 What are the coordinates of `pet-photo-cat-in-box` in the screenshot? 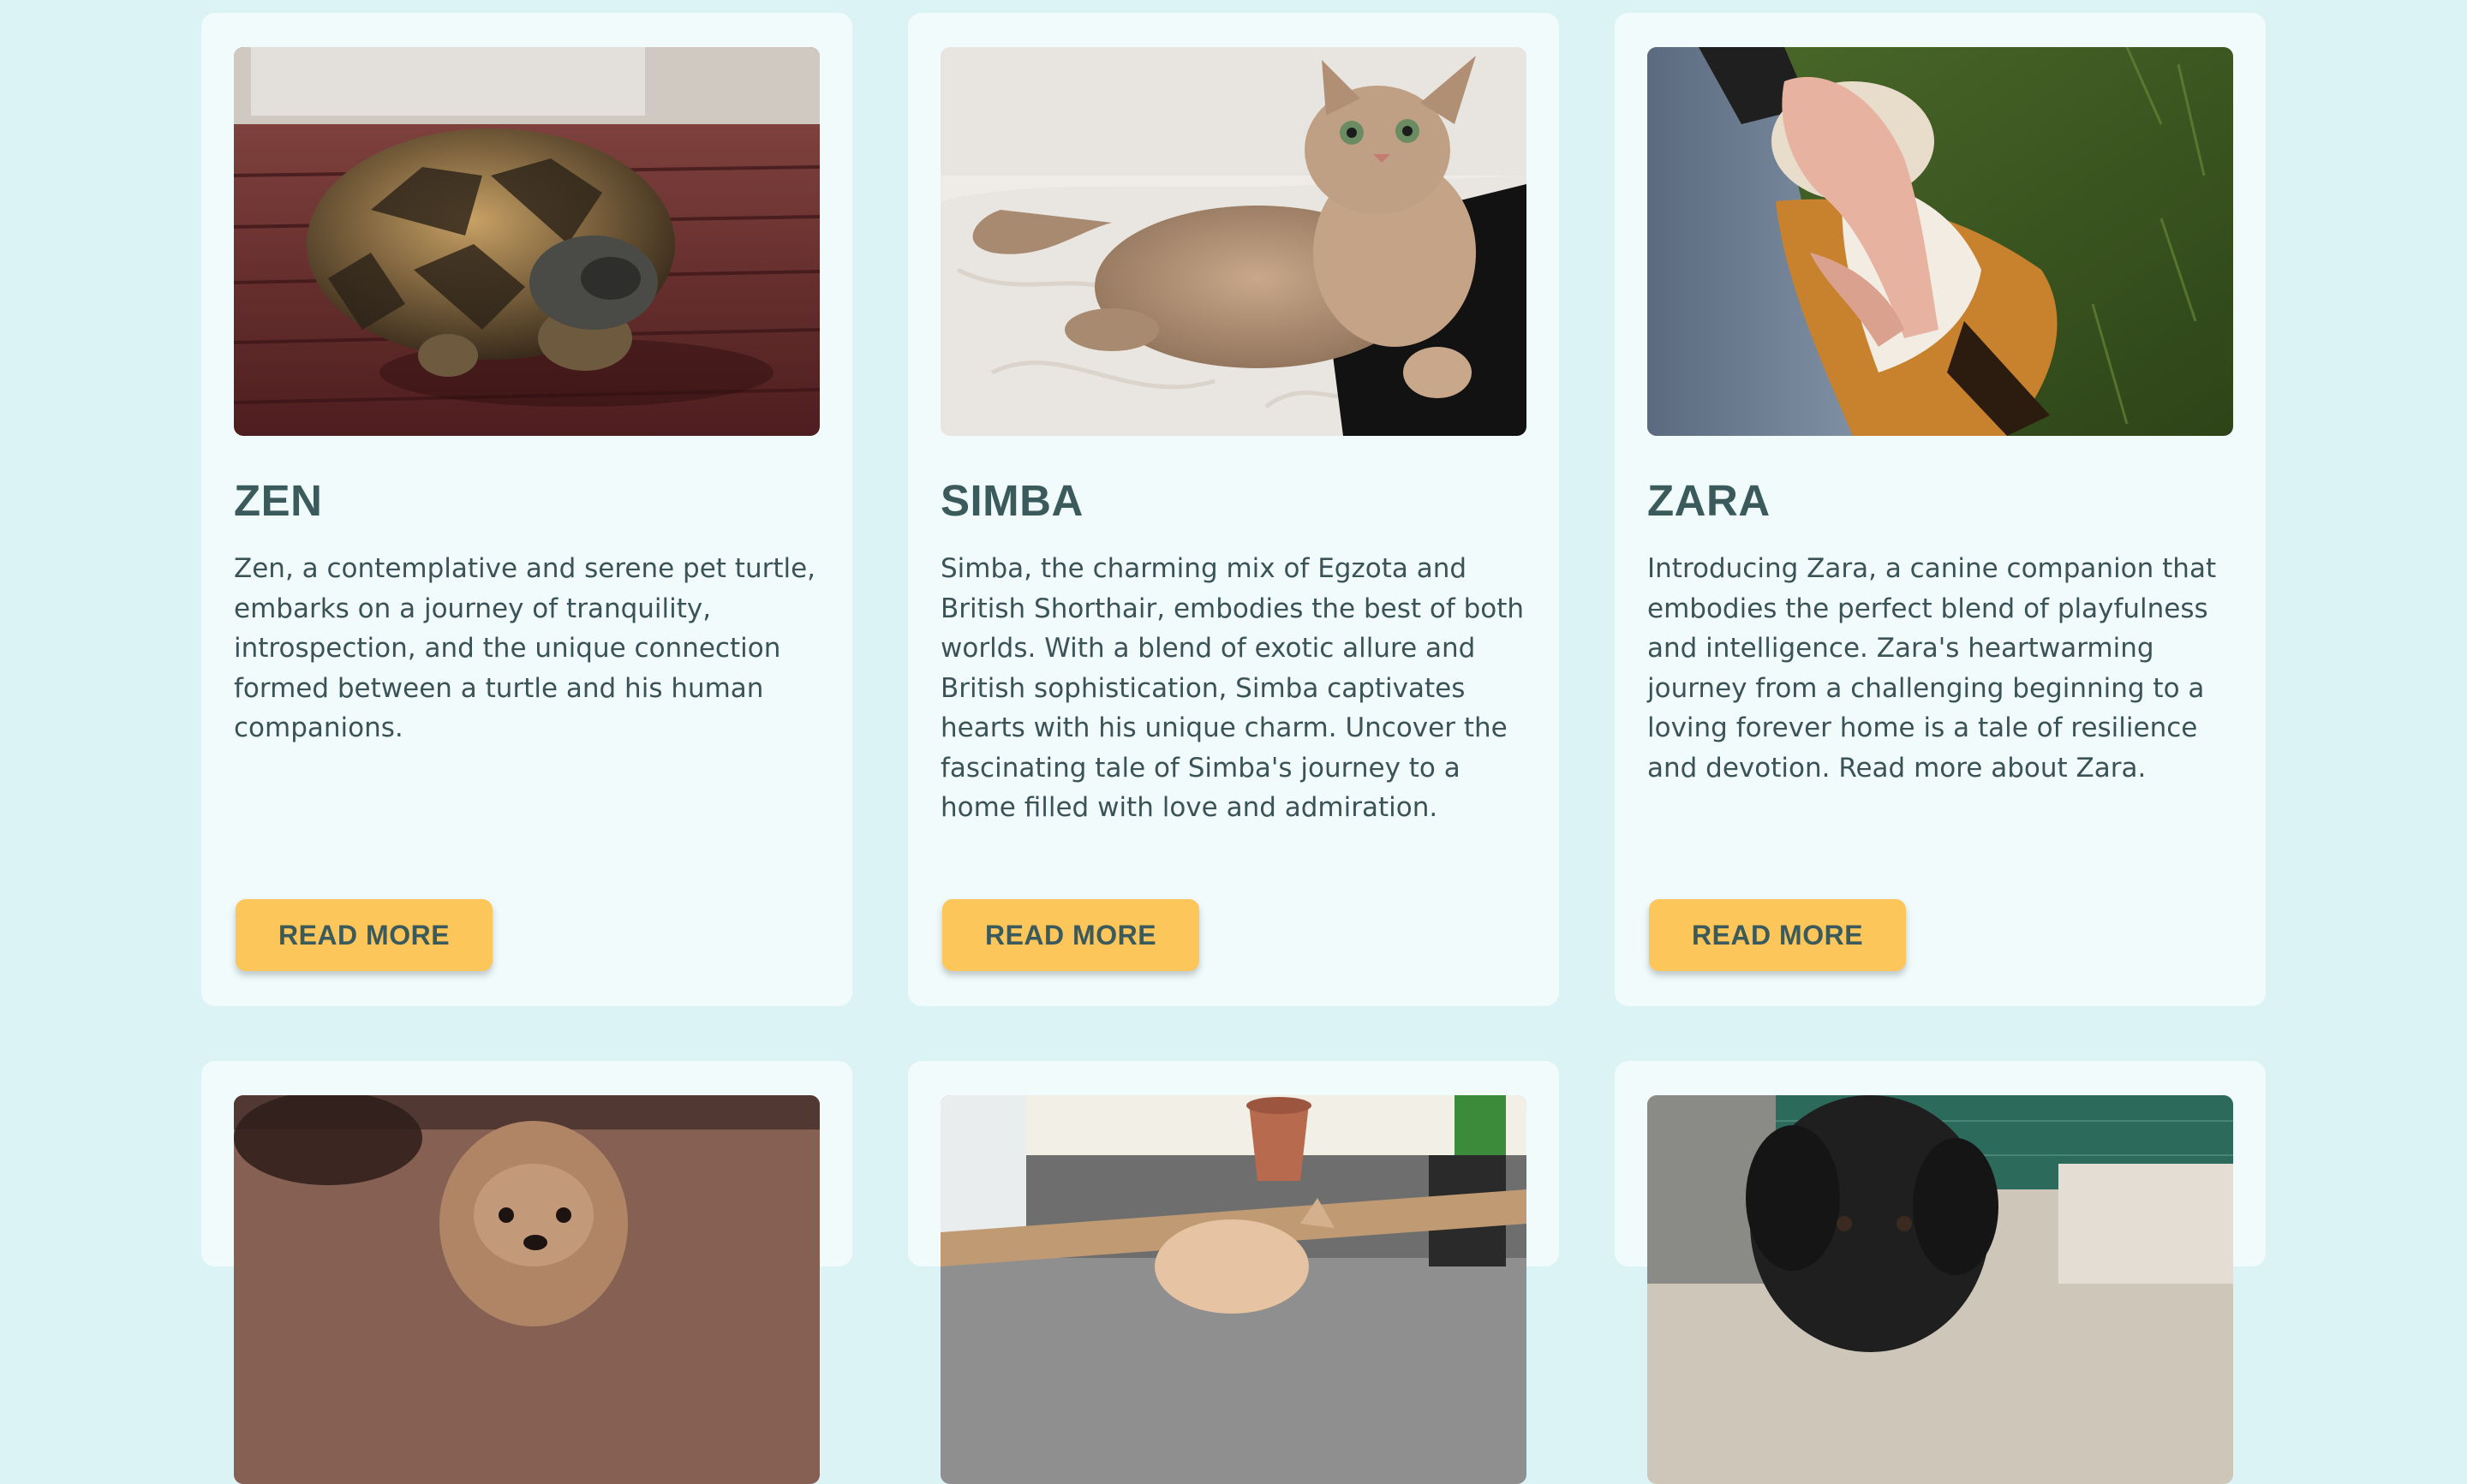 It's located at (1233, 1290).